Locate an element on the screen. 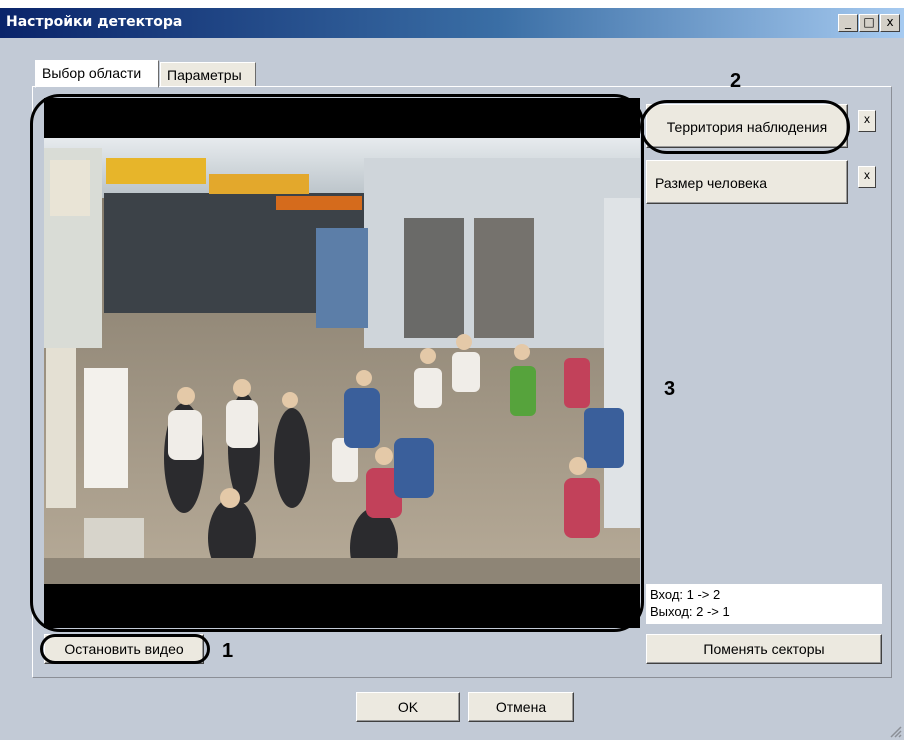 Image resolution: width=904 pixels, height=740 pixels. annotation-1: 1 is located at coordinates (228, 651).